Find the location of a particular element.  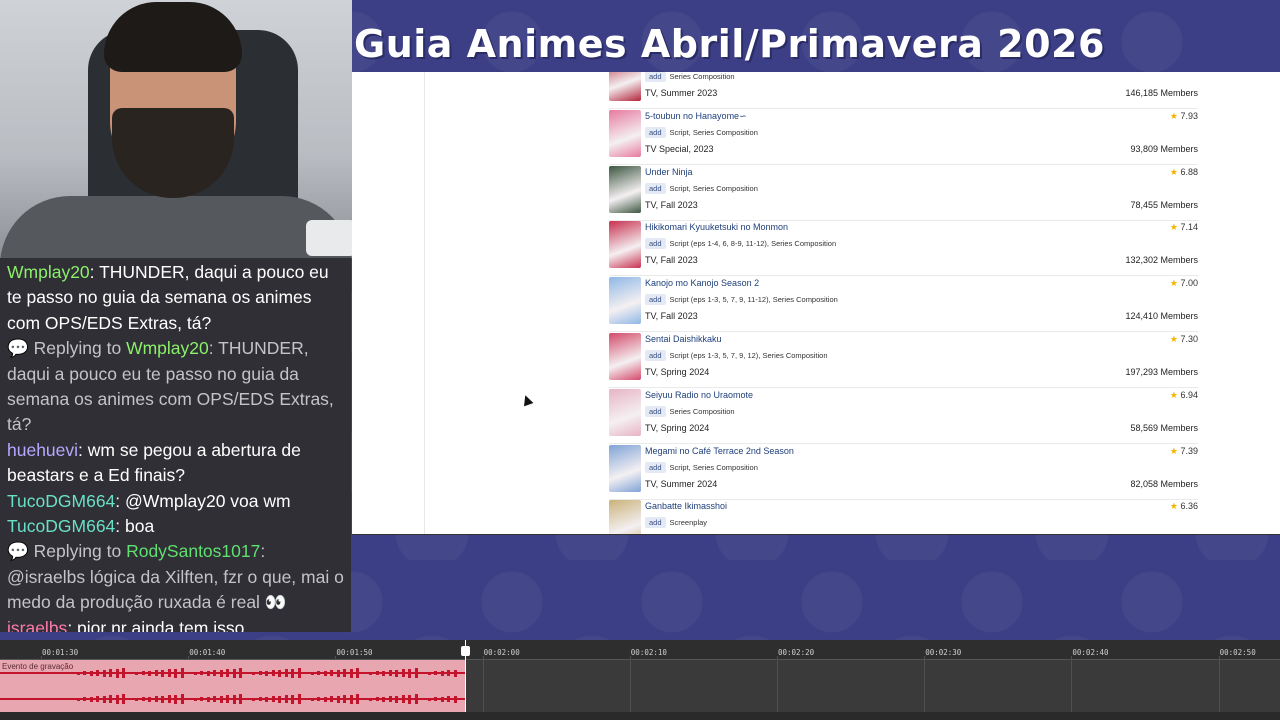

anime-title-link: Megami no Café Terrace 2nd Season is located at coordinates (719, 451).